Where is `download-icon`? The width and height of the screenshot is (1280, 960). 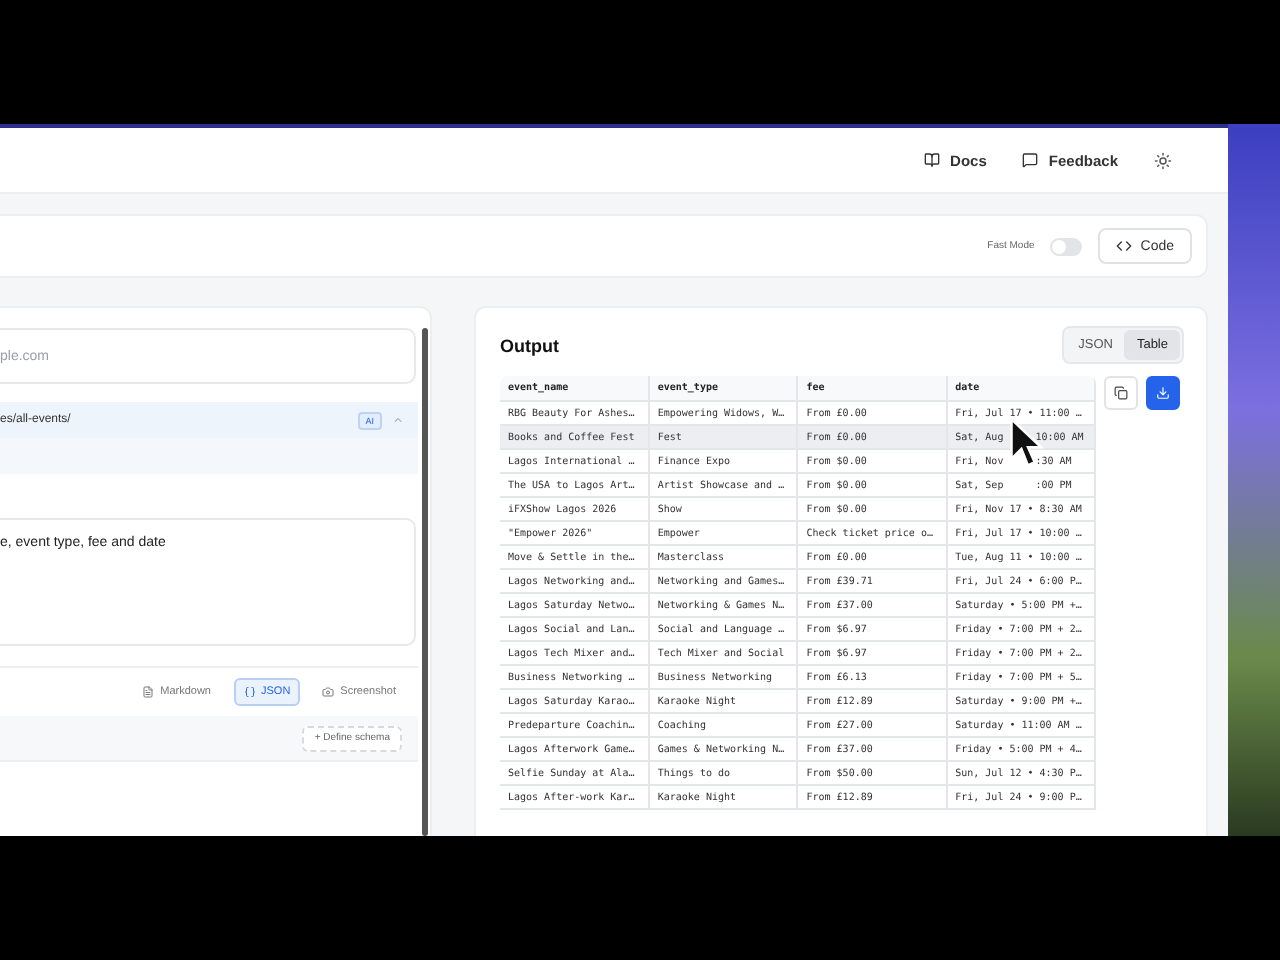
download-icon is located at coordinates (1163, 393).